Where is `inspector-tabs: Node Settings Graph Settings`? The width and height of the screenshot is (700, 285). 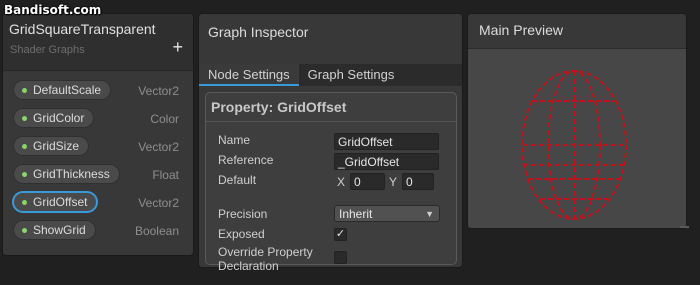 inspector-tabs: Node Settings Graph Settings is located at coordinates (330, 75).